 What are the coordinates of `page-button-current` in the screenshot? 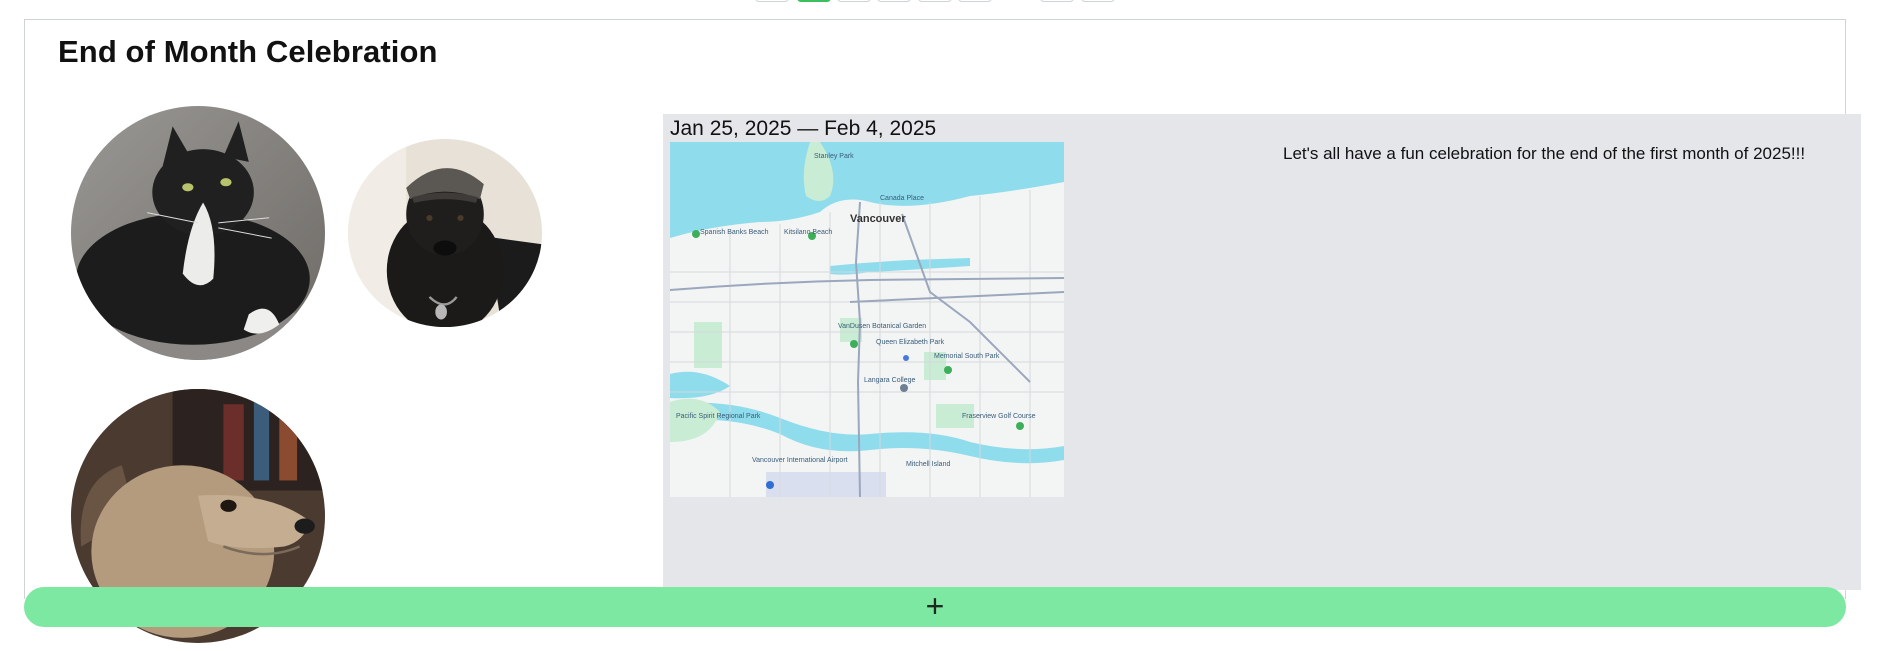 It's located at (814, 1).